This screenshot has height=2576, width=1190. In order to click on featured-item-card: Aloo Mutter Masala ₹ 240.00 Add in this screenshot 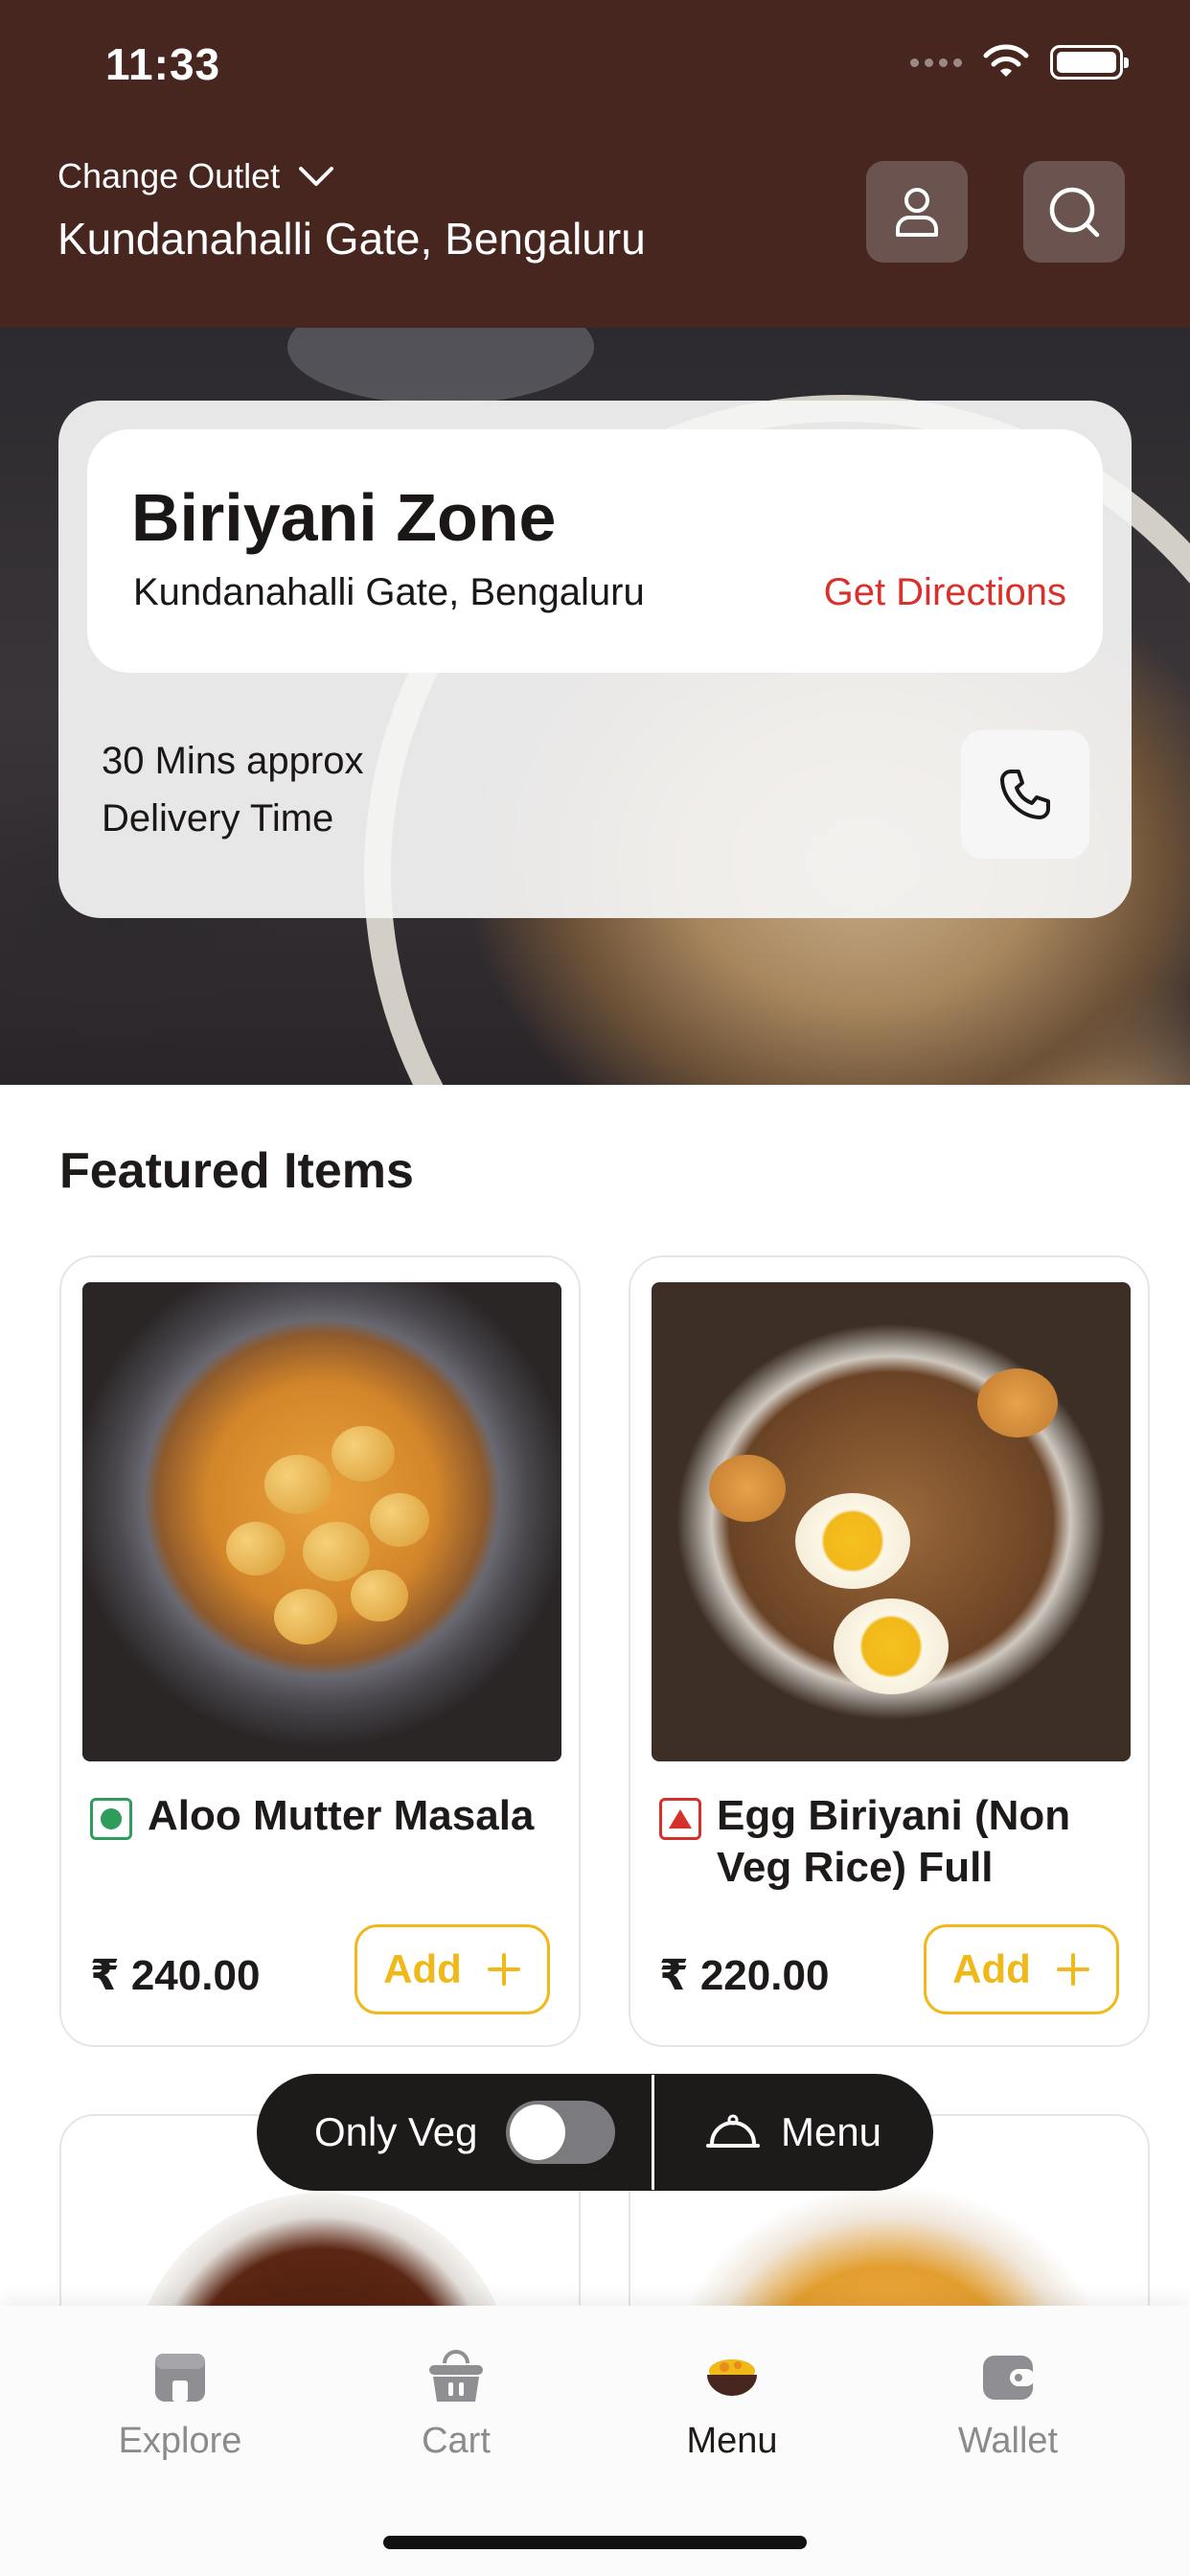, I will do `click(320, 1651)`.